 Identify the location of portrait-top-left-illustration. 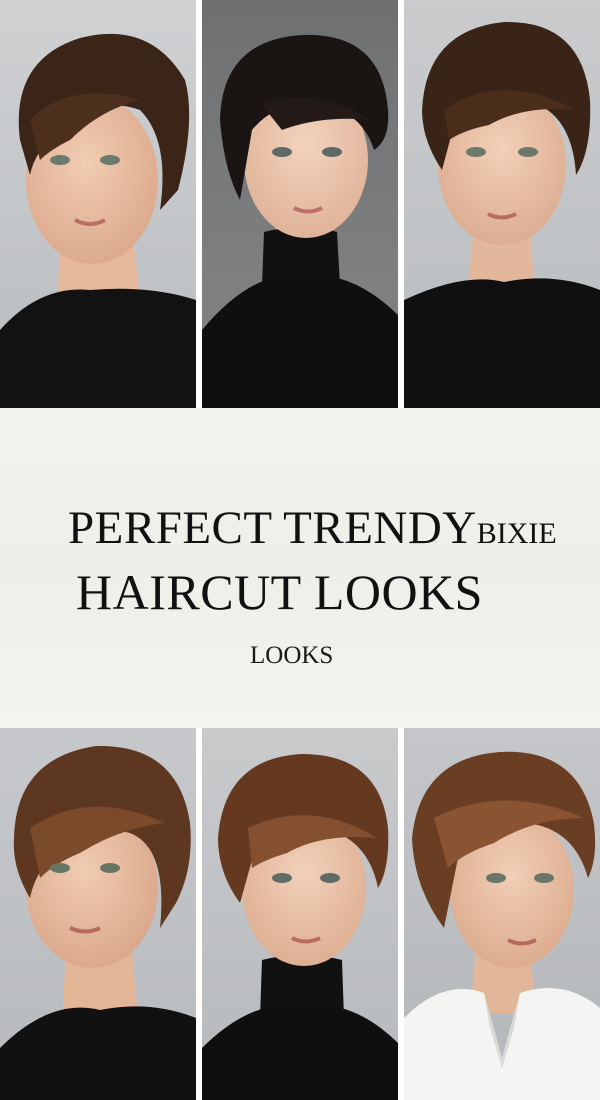
(98, 204).